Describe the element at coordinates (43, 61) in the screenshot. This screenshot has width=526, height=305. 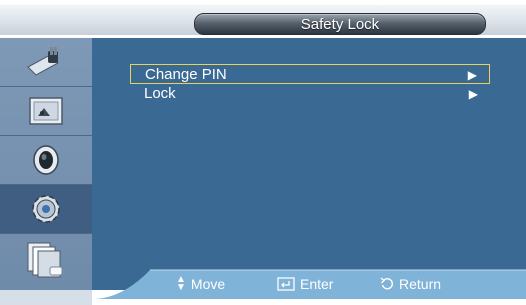
I see `input-plug-icon` at that location.